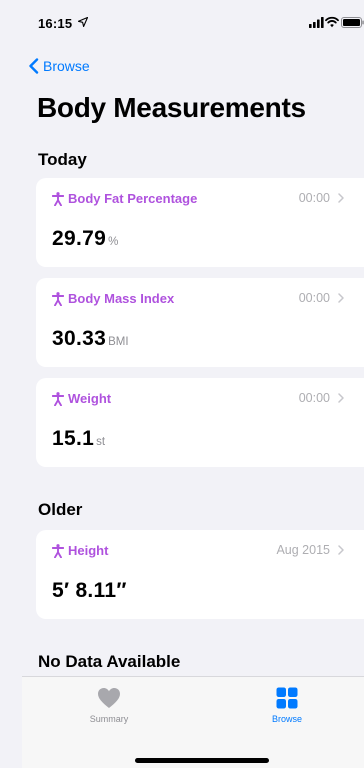 This screenshot has height=768, width=364. What do you see at coordinates (303, 550) in the screenshot?
I see `card-time-text: Aug 2015` at bounding box center [303, 550].